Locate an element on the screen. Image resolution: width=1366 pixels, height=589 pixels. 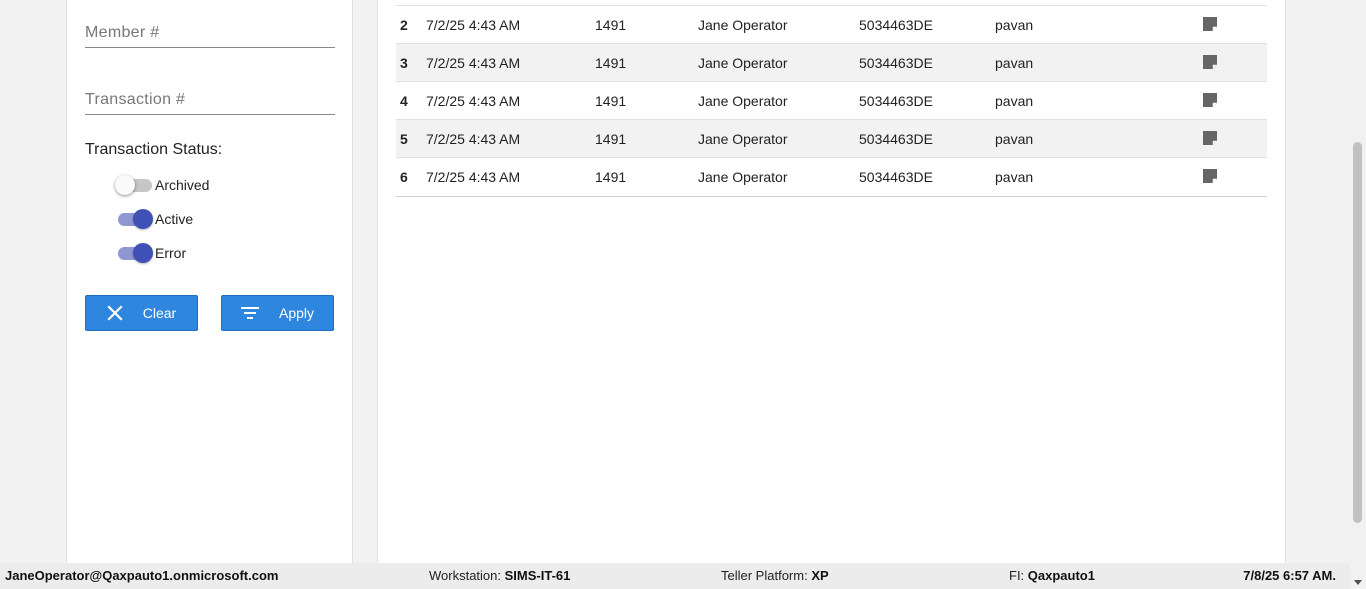
footer-platform-value: XP is located at coordinates (820, 575).